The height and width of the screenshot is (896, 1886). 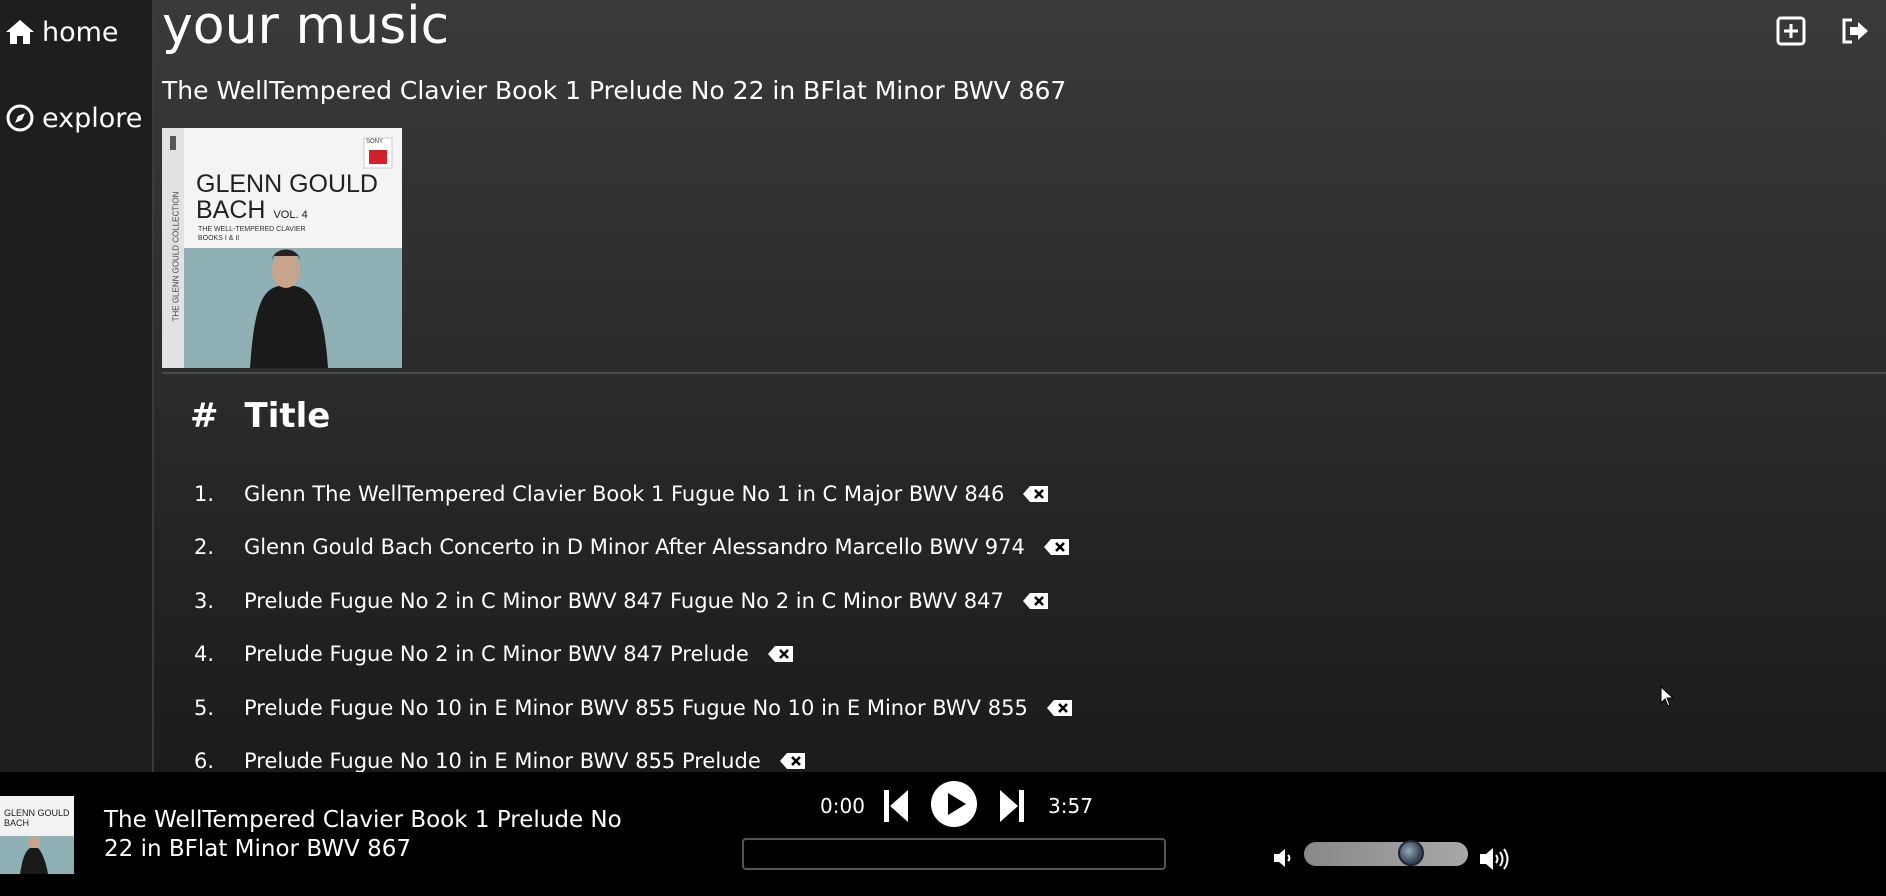 What do you see at coordinates (1024, 373) in the screenshot?
I see `divider` at bounding box center [1024, 373].